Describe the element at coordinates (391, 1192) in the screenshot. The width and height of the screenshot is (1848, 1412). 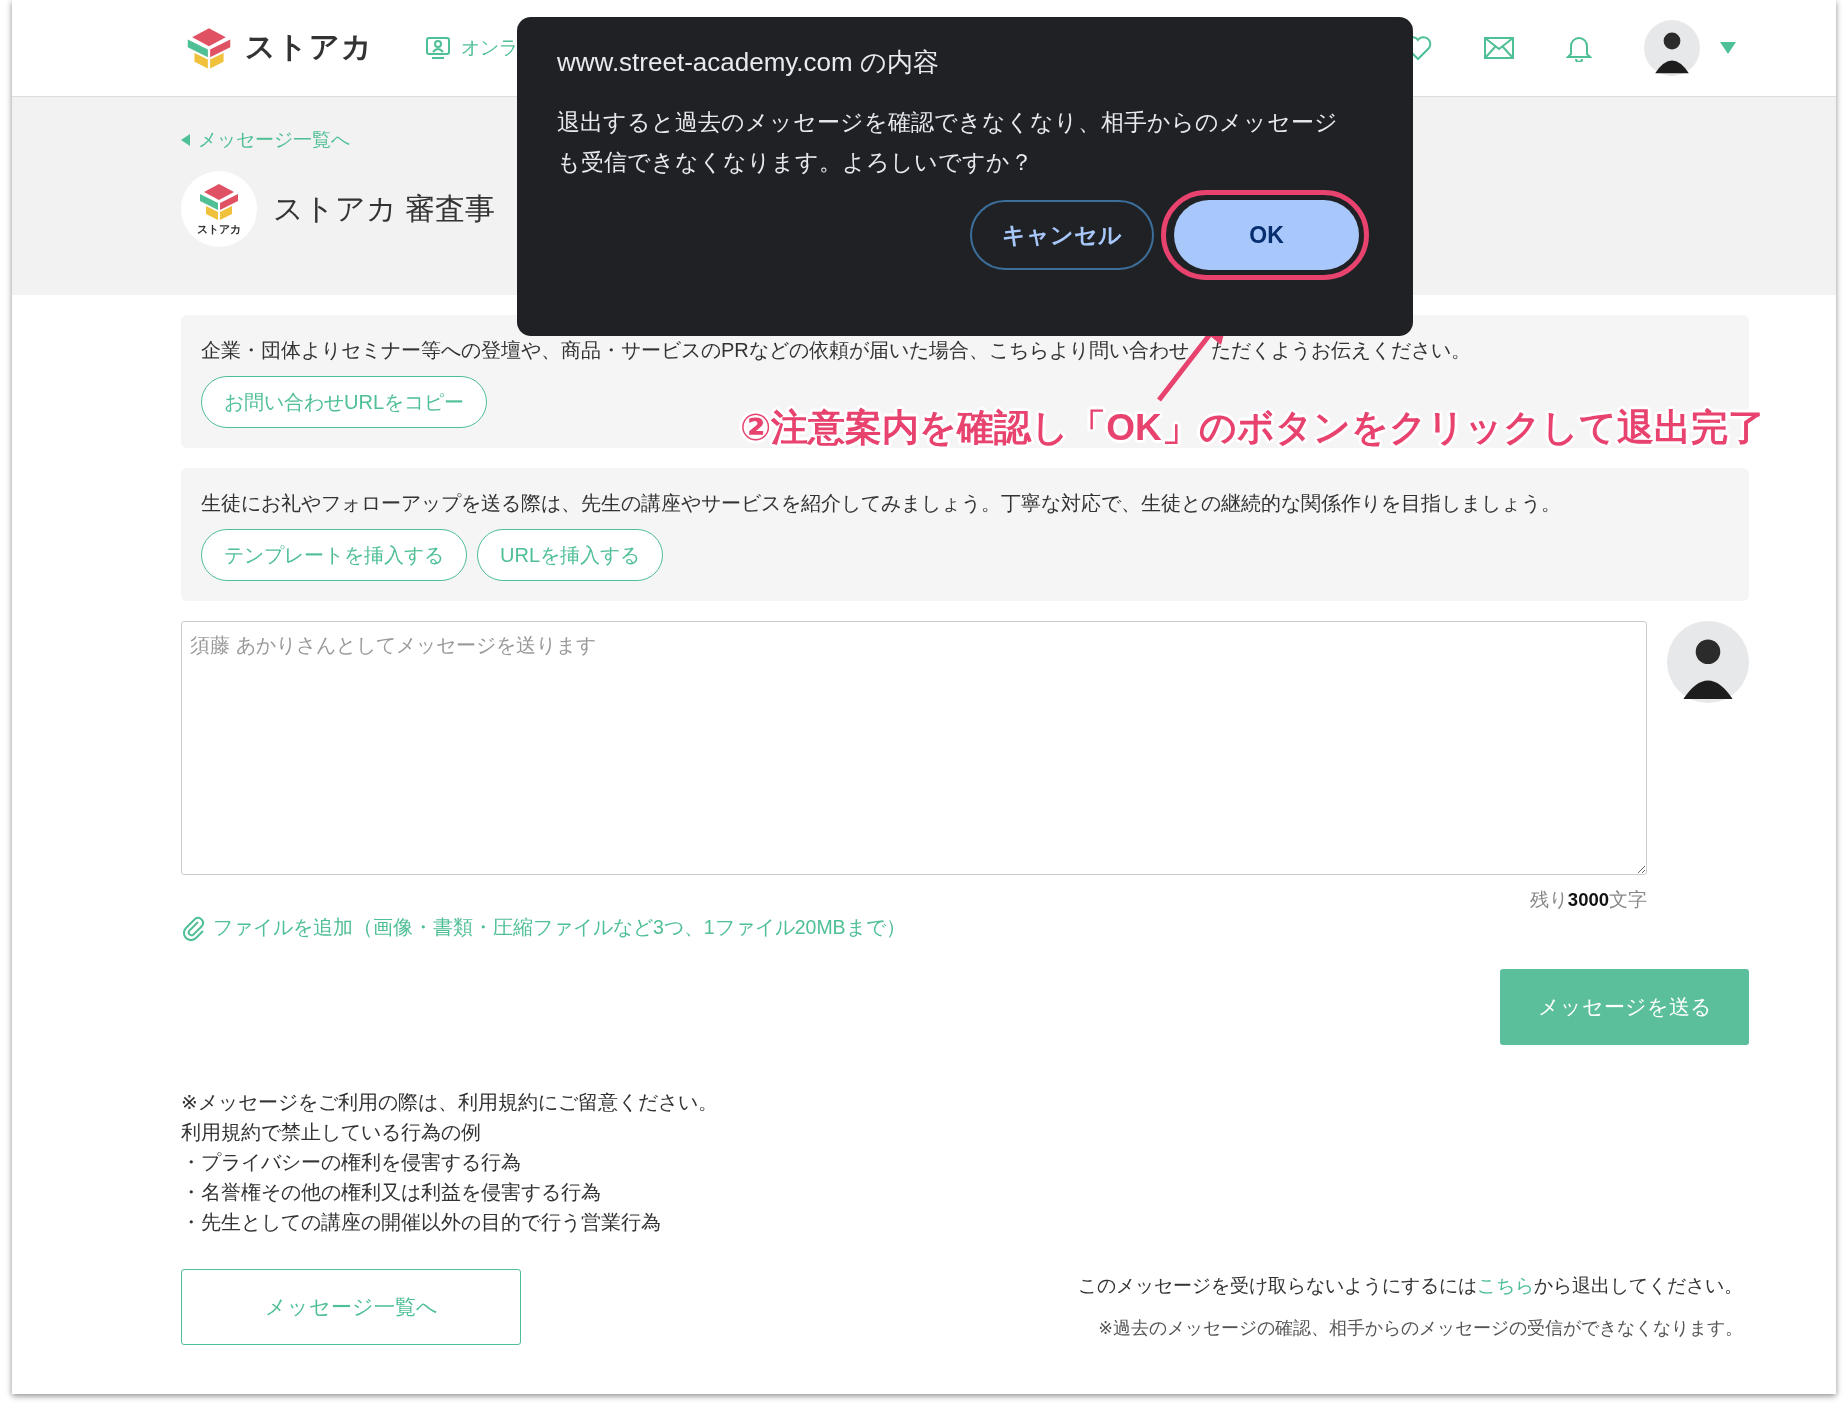
I see `note-line: ・名誉権その他の権利又は利益を侵害する行為` at that location.